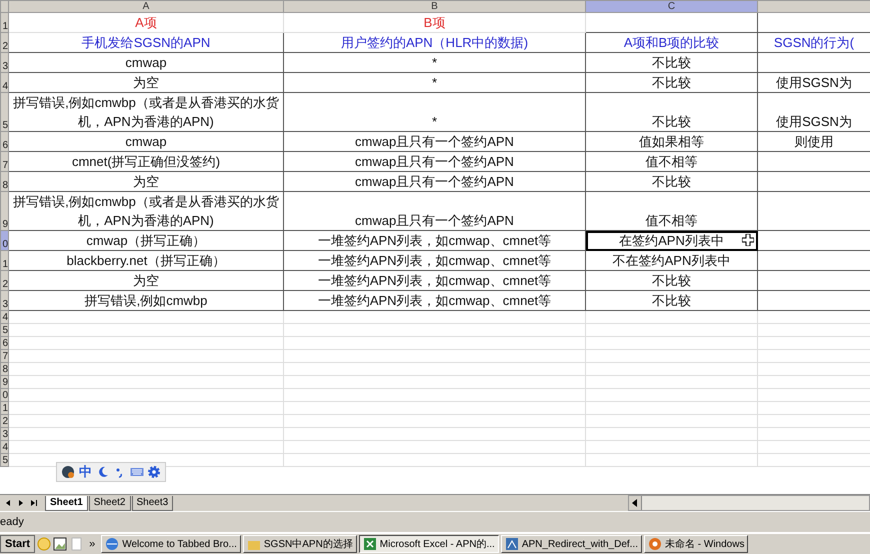 This screenshot has height=554, width=870. I want to click on picture-icon, so click(60, 544).